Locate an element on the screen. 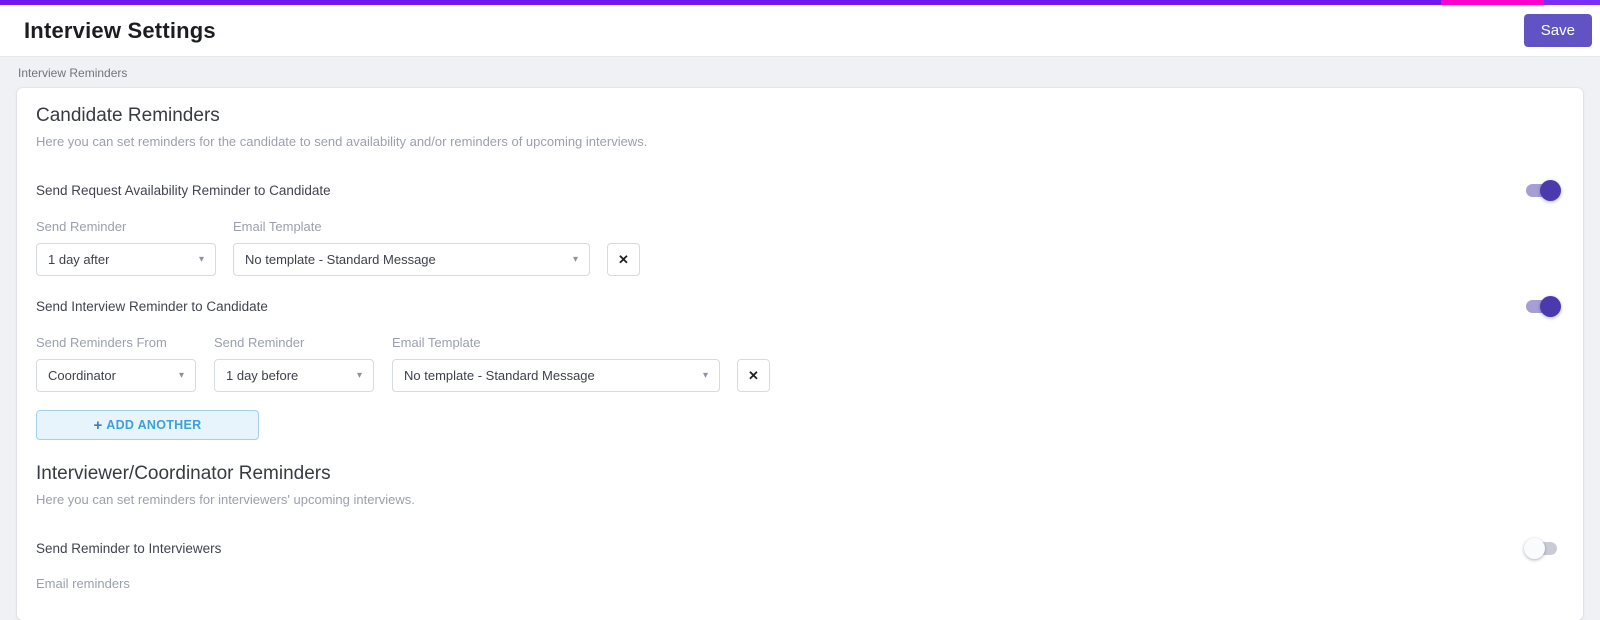 The image size is (1600, 620). interview-reminder-label: Send Interview Reminder to Candidate is located at coordinates (152, 306).